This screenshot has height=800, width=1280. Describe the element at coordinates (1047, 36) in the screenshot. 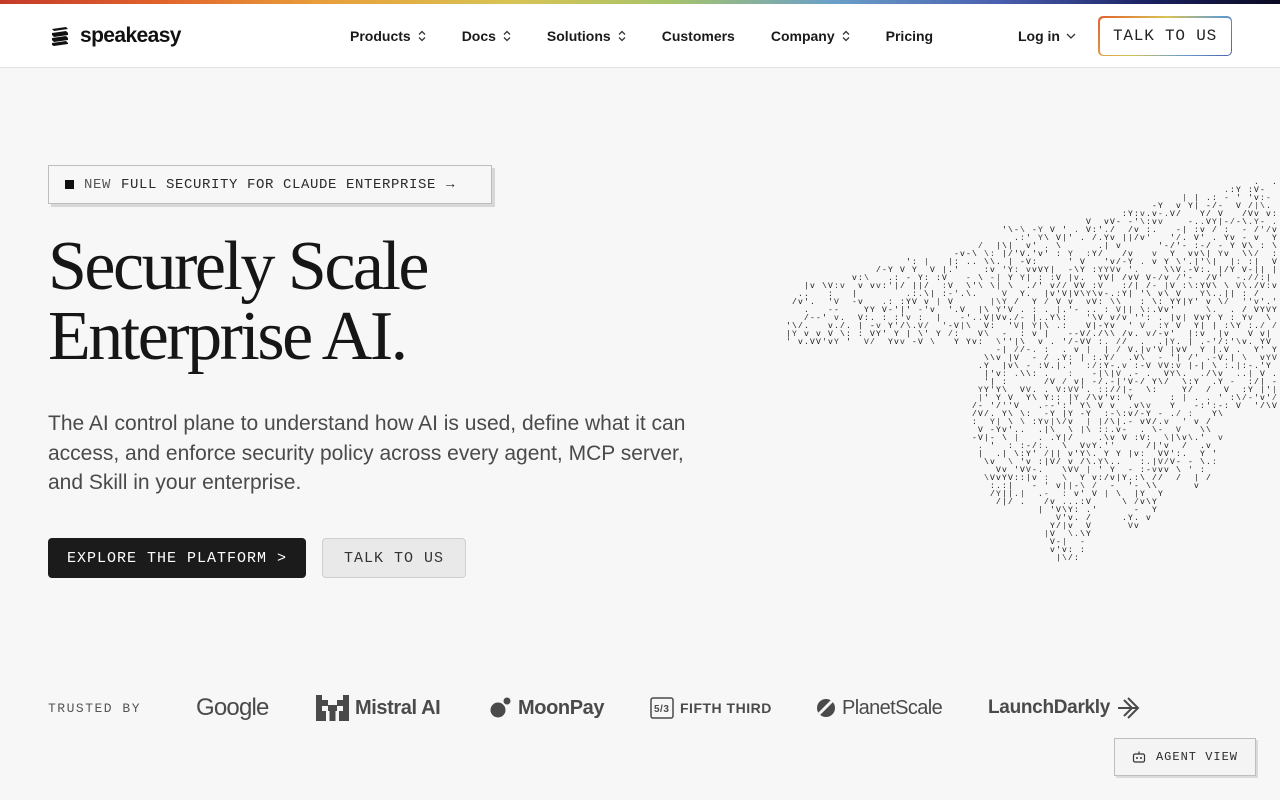

I see `login-link: Log in` at that location.